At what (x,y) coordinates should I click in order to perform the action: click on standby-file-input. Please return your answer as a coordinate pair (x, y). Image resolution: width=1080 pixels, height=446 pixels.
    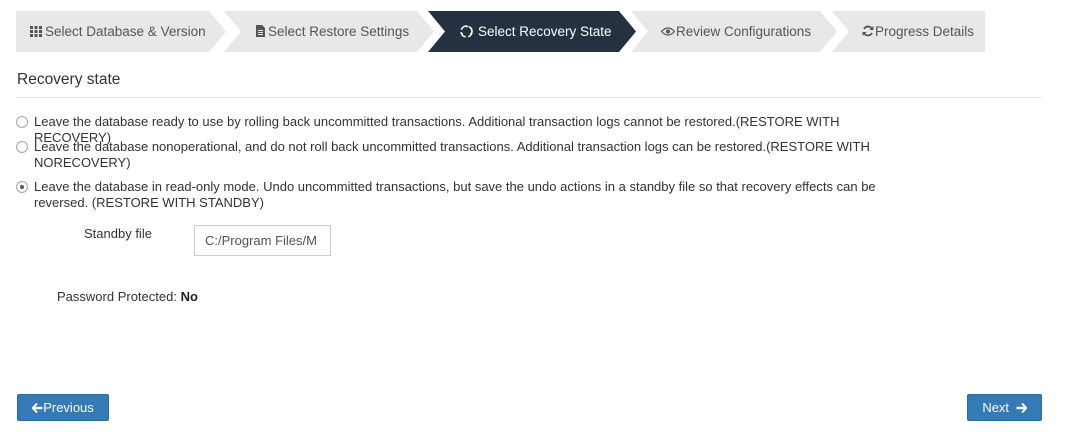
    Looking at the image, I should click on (262, 240).